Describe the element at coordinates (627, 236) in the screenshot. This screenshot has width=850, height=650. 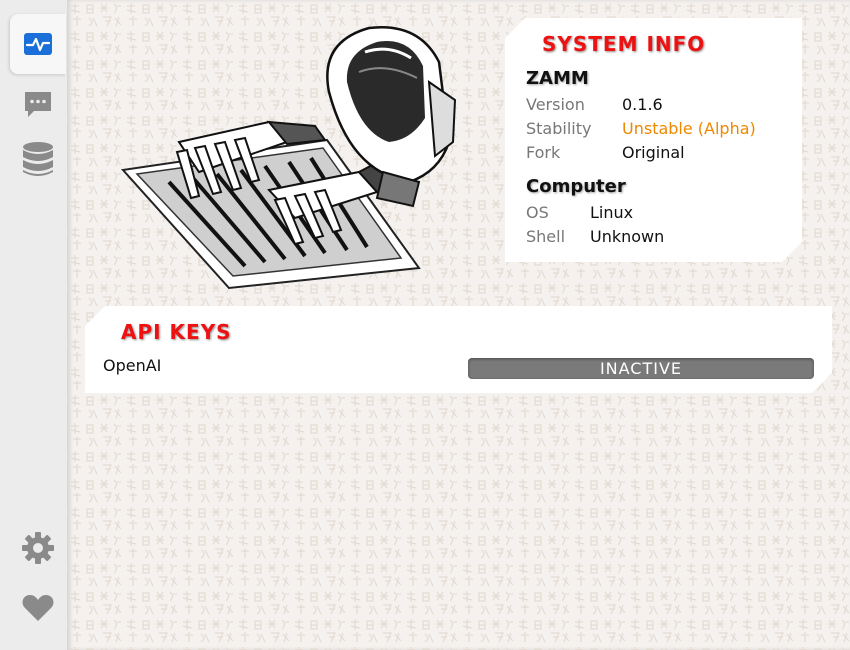
I see `shell-value: Unknown` at that location.